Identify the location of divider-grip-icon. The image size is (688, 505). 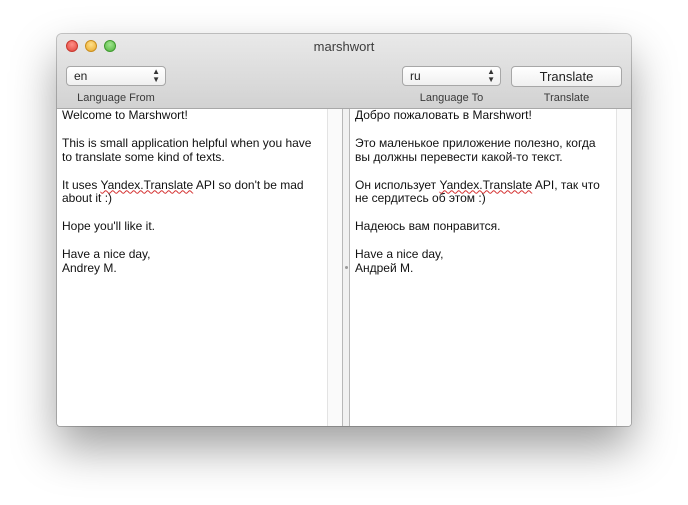
(346, 267).